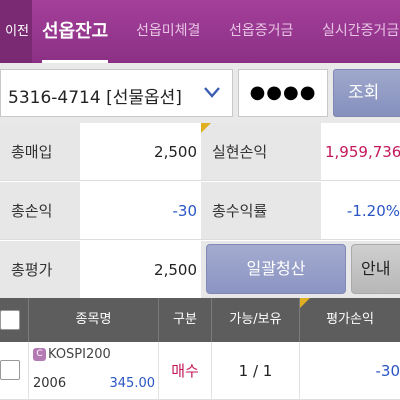 The width and height of the screenshot is (400, 400). I want to click on realized-pl-value: 1,959,736, so click(360, 152).